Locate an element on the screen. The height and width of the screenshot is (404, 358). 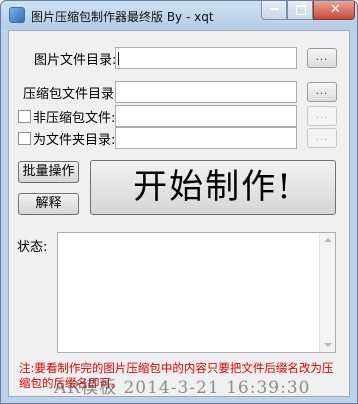
as-folder-label: 为文件夹目录: is located at coordinates (74, 140).